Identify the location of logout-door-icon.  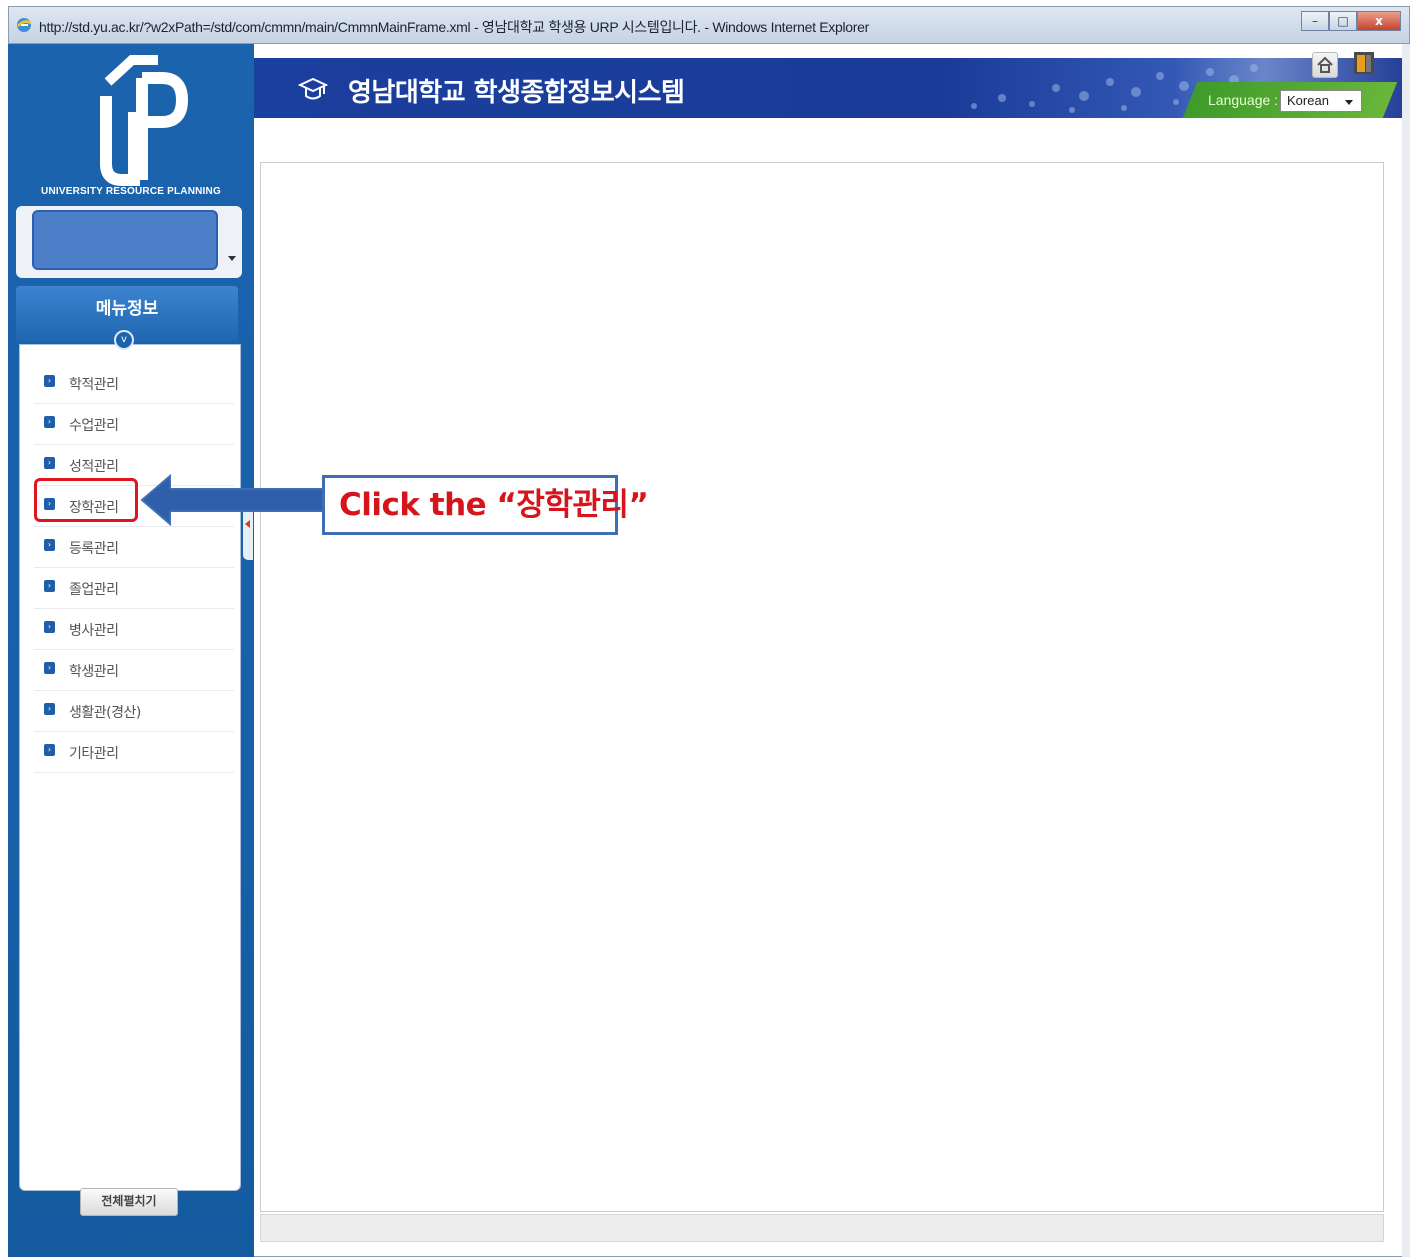
(1364, 63).